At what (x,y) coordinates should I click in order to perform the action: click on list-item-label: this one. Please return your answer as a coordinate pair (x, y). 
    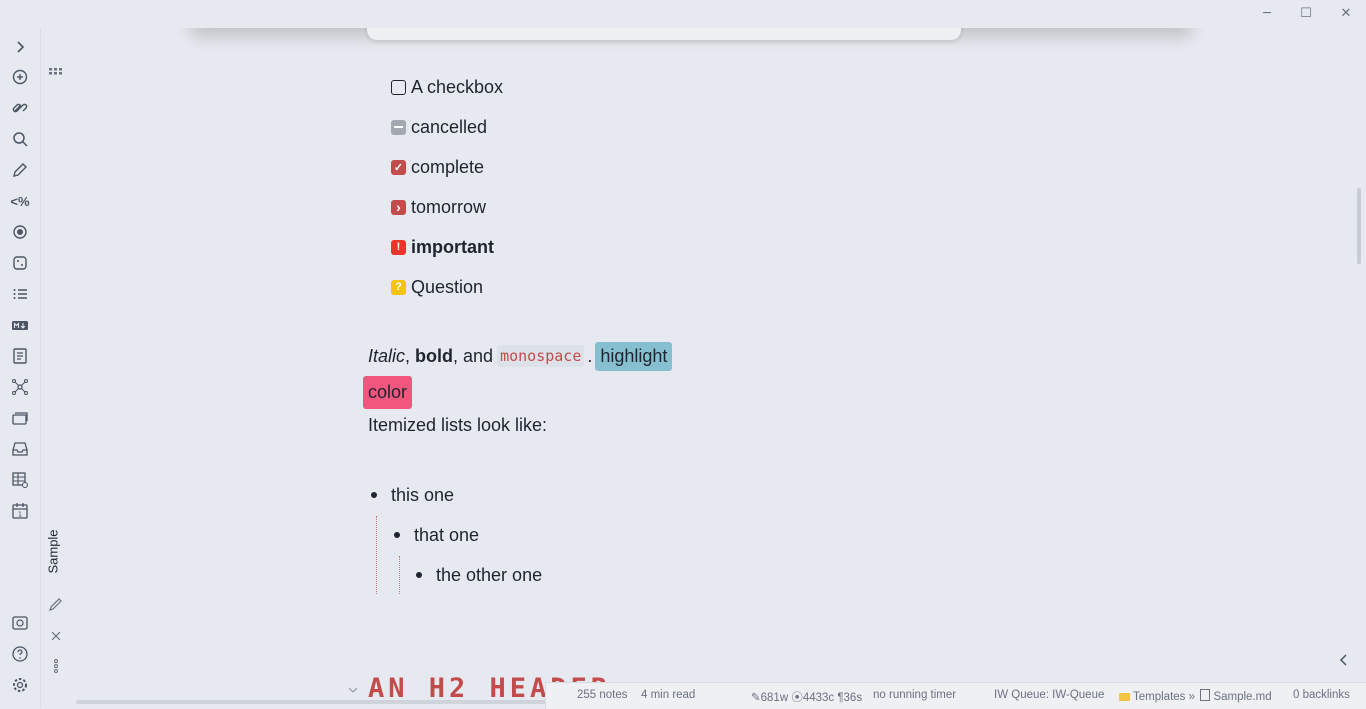
    Looking at the image, I should click on (423, 494).